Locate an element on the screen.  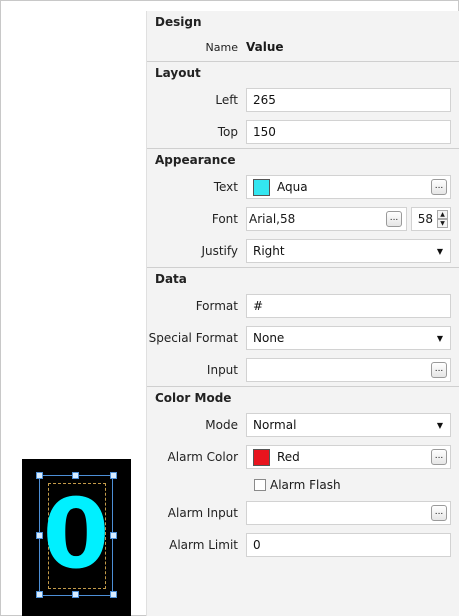
text-label: Text is located at coordinates (225, 187).